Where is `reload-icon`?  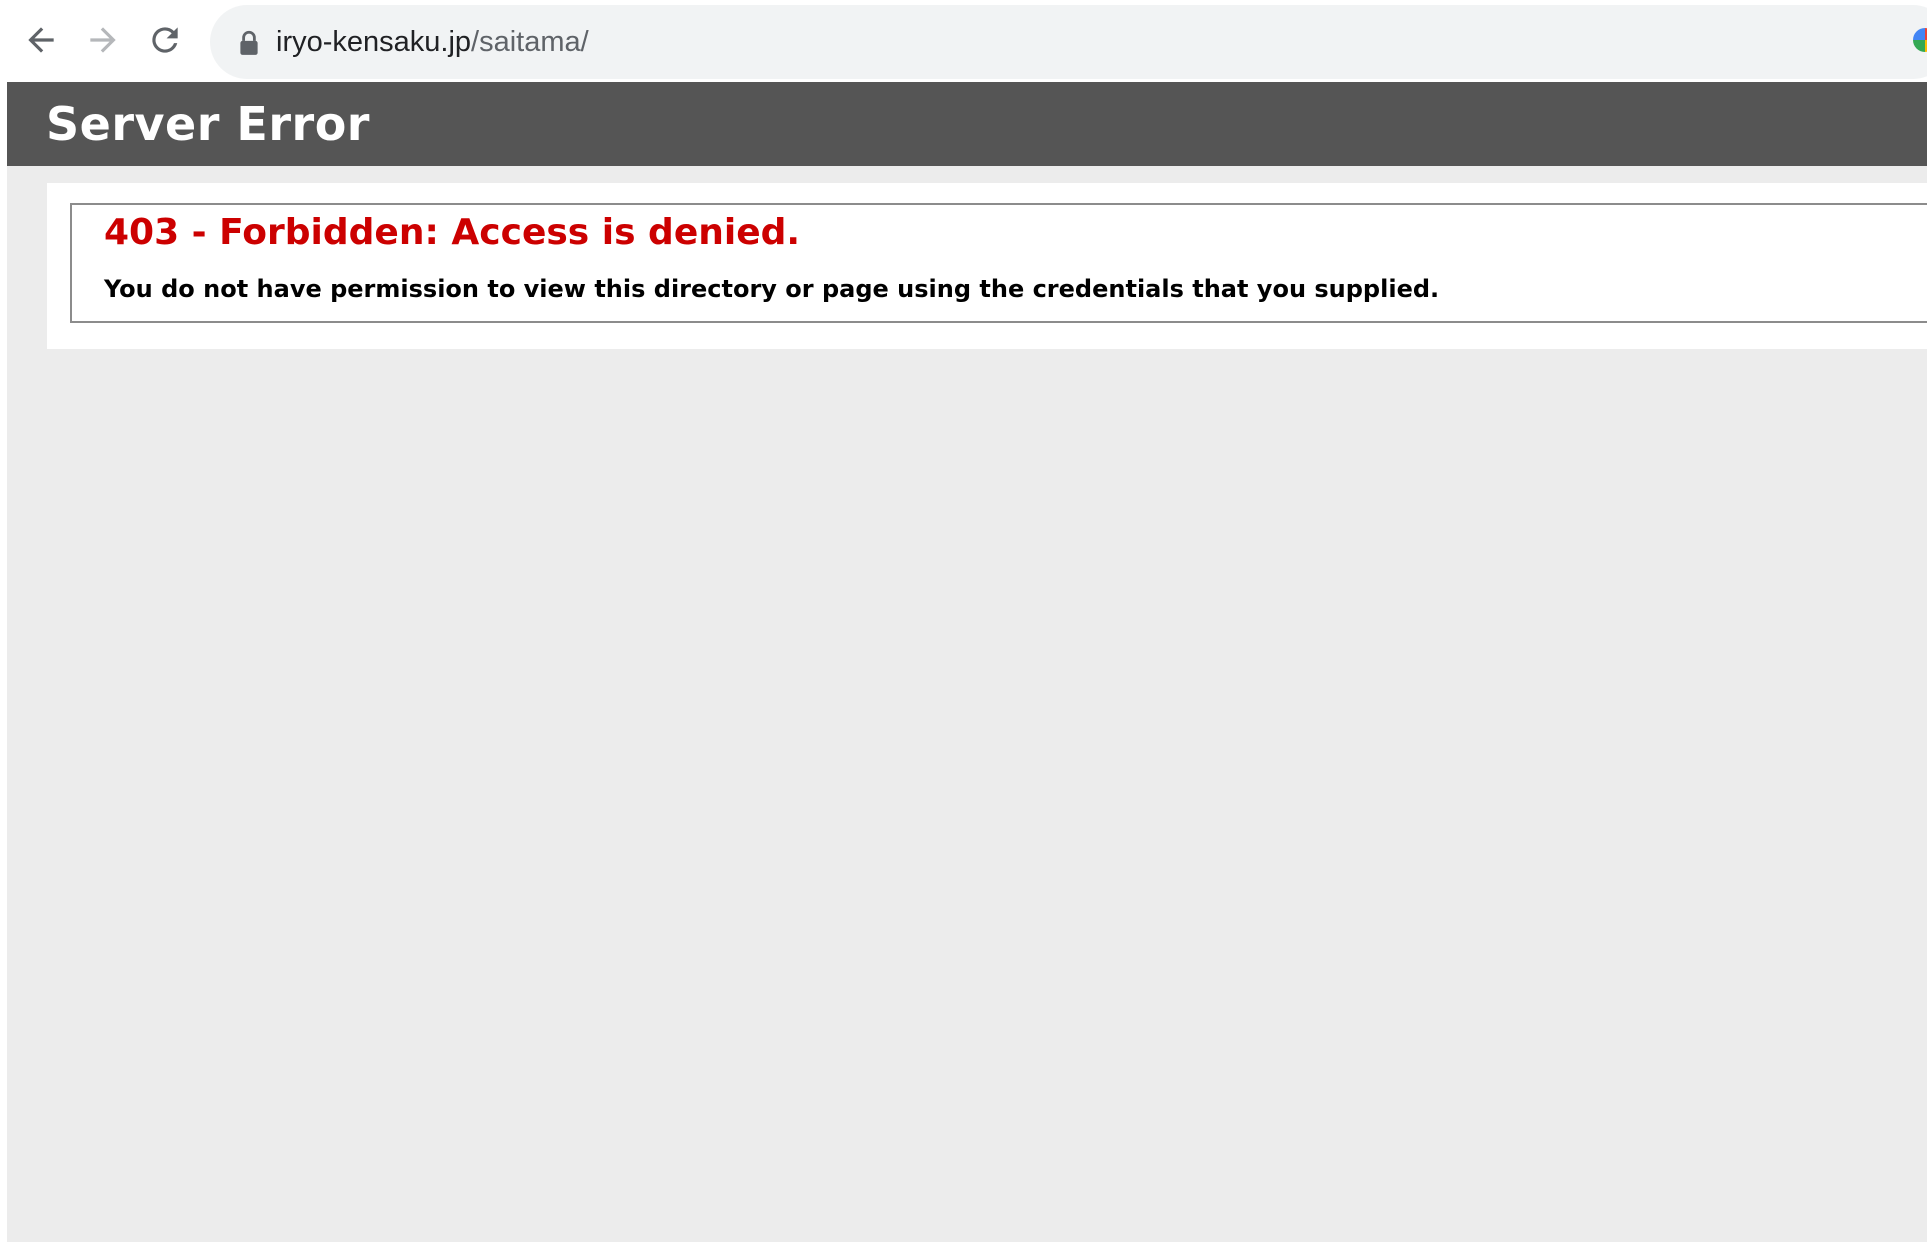 reload-icon is located at coordinates (165, 40).